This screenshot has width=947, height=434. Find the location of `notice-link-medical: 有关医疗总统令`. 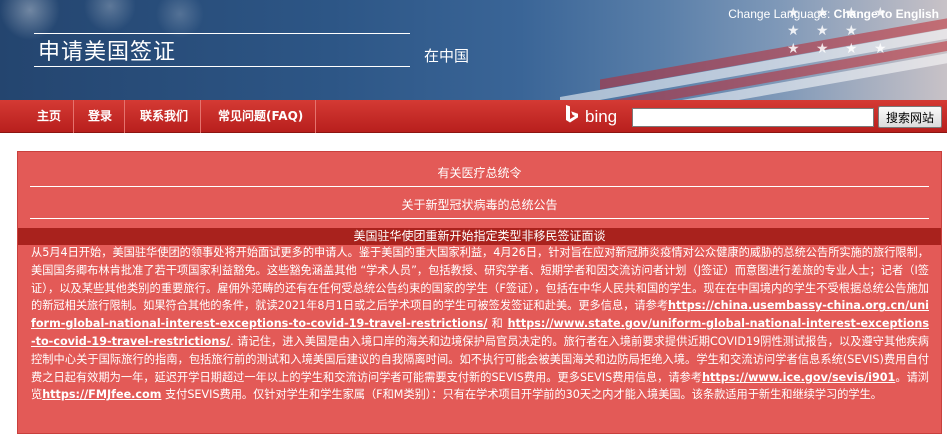

notice-link-medical: 有关医疗总统令 is located at coordinates (479, 172).